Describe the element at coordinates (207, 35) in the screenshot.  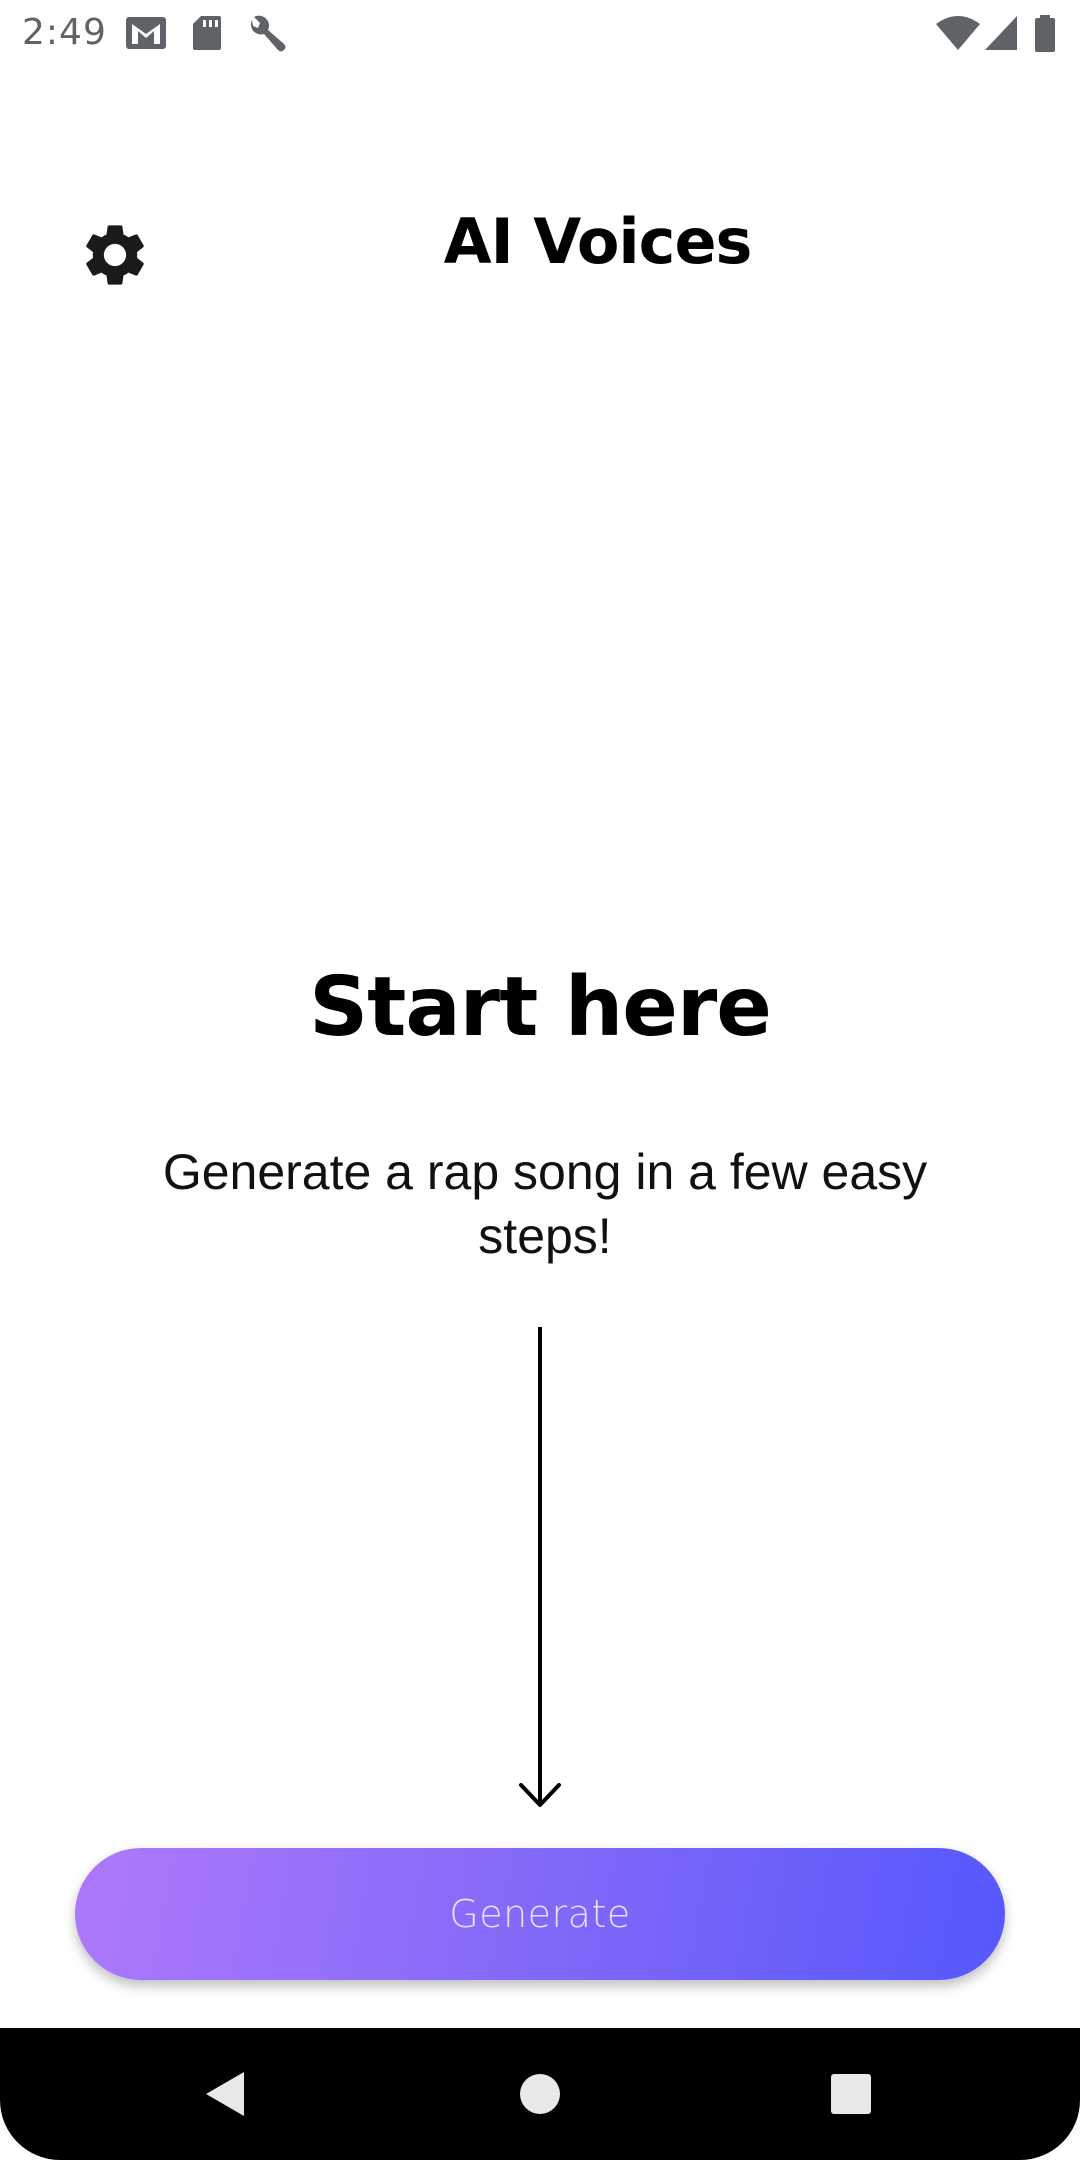
I see `sd-card-icon` at that location.